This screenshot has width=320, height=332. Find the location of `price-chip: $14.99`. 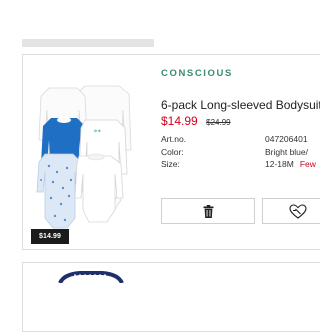

price-chip: $14.99 is located at coordinates (50, 236).